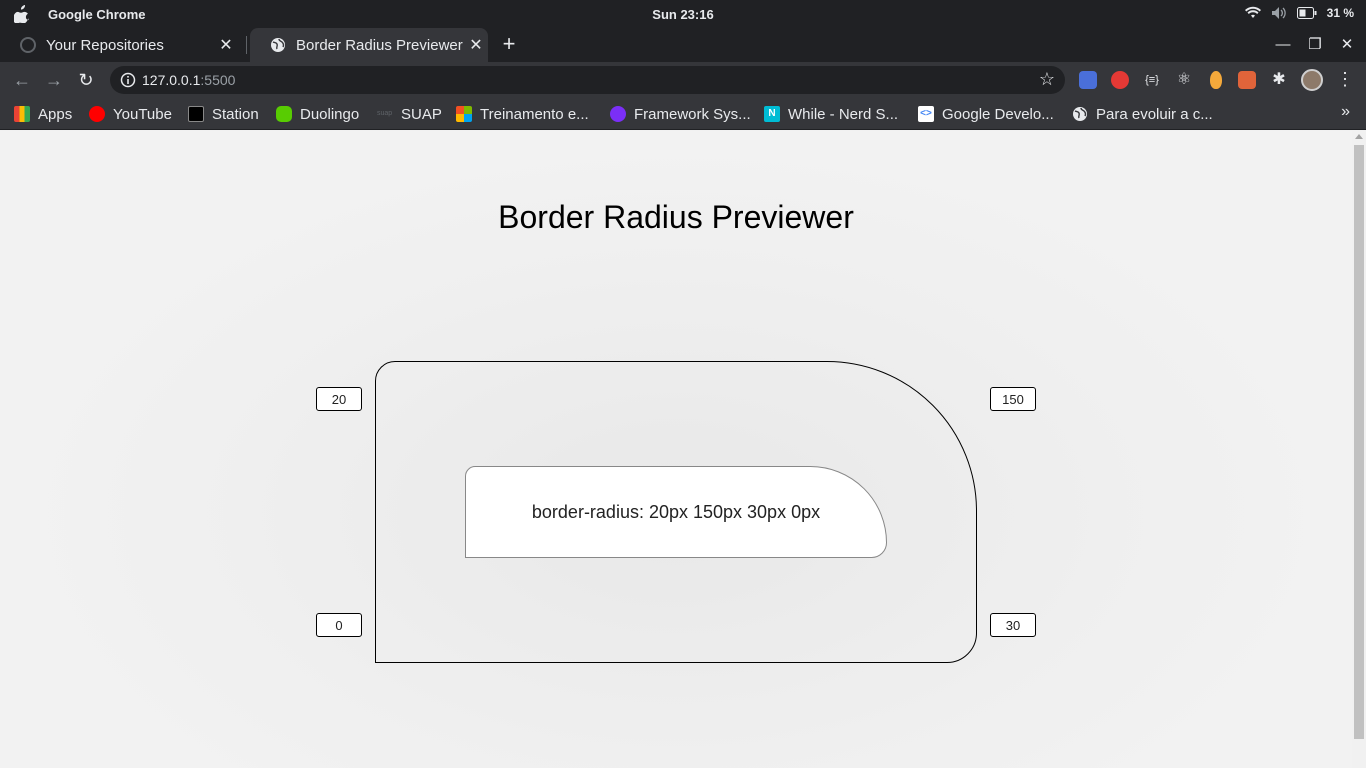 This screenshot has height=768, width=1366. What do you see at coordinates (86, 80) in the screenshot?
I see `reload-button: ↻` at bounding box center [86, 80].